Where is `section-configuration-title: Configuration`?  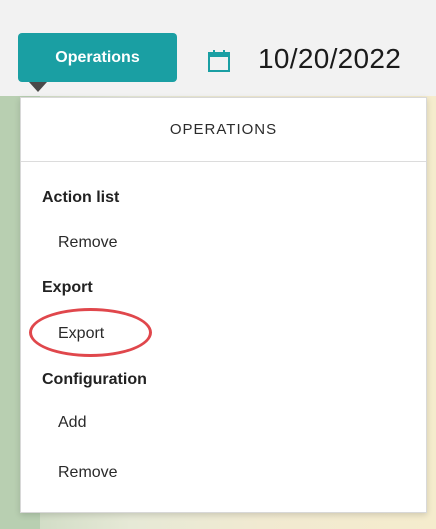 section-configuration-title: Configuration is located at coordinates (94, 379).